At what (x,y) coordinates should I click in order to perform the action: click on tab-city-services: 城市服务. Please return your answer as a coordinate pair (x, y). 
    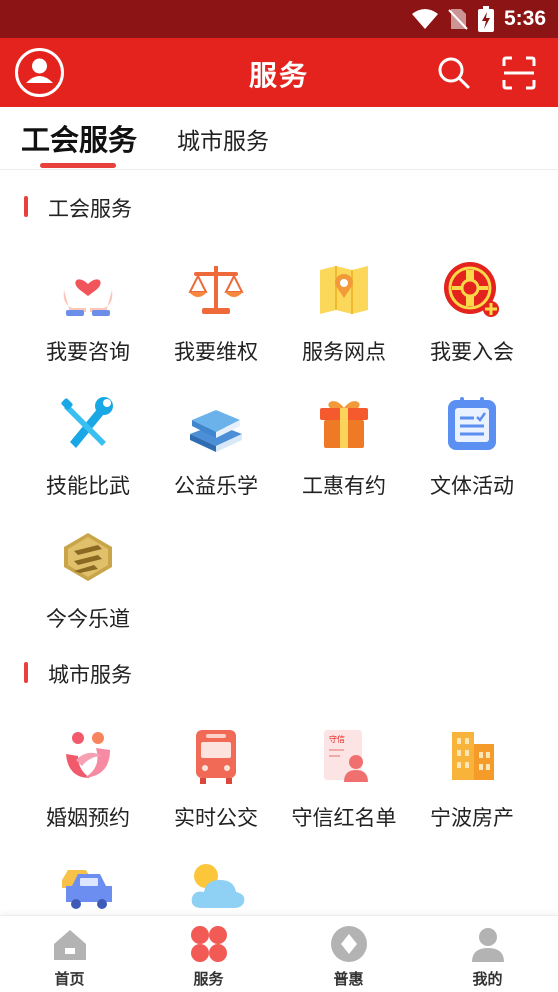
    Looking at the image, I should click on (223, 139).